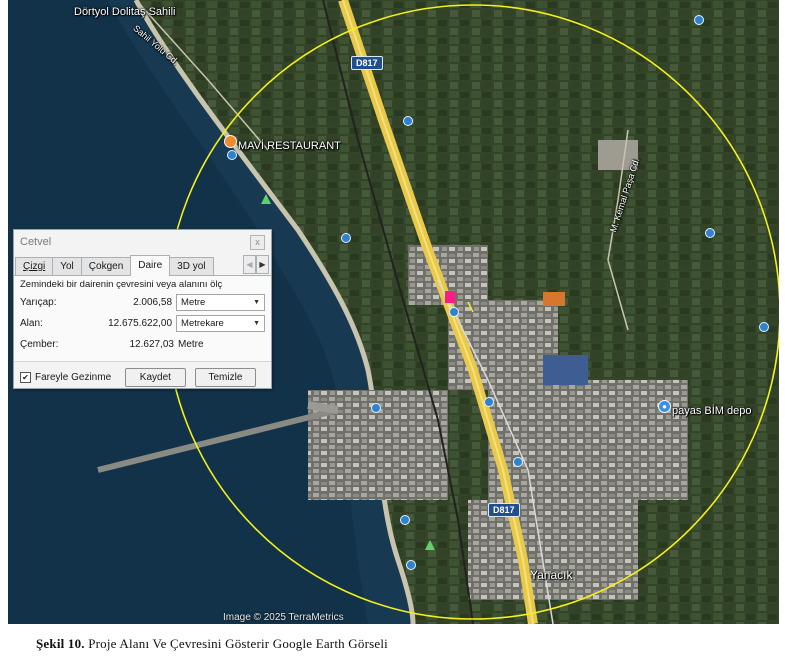  I want to click on tab-label: Çizgi, so click(34, 266).